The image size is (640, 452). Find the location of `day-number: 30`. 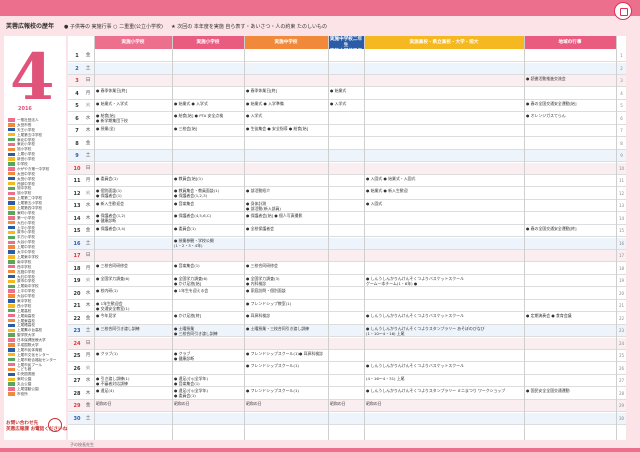

day-number: 30 is located at coordinates (77, 418).